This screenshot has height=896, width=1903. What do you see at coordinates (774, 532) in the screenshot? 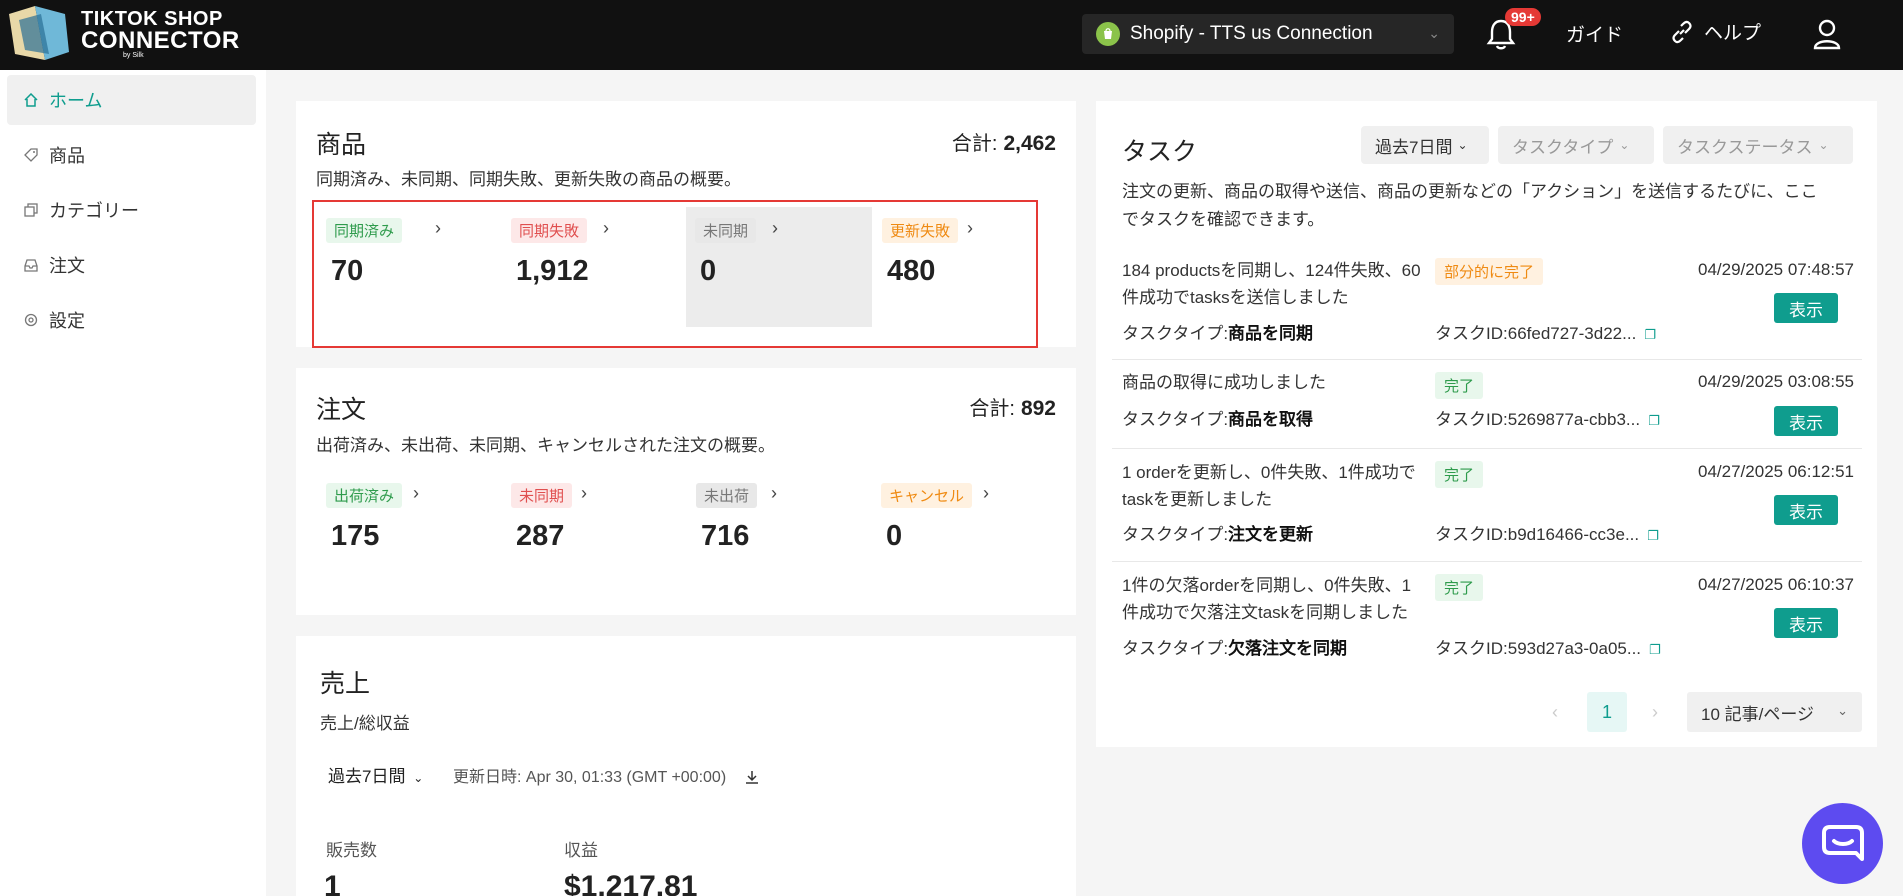
I see `orders-stat-unshipped: 未出荷 › 716` at bounding box center [774, 532].